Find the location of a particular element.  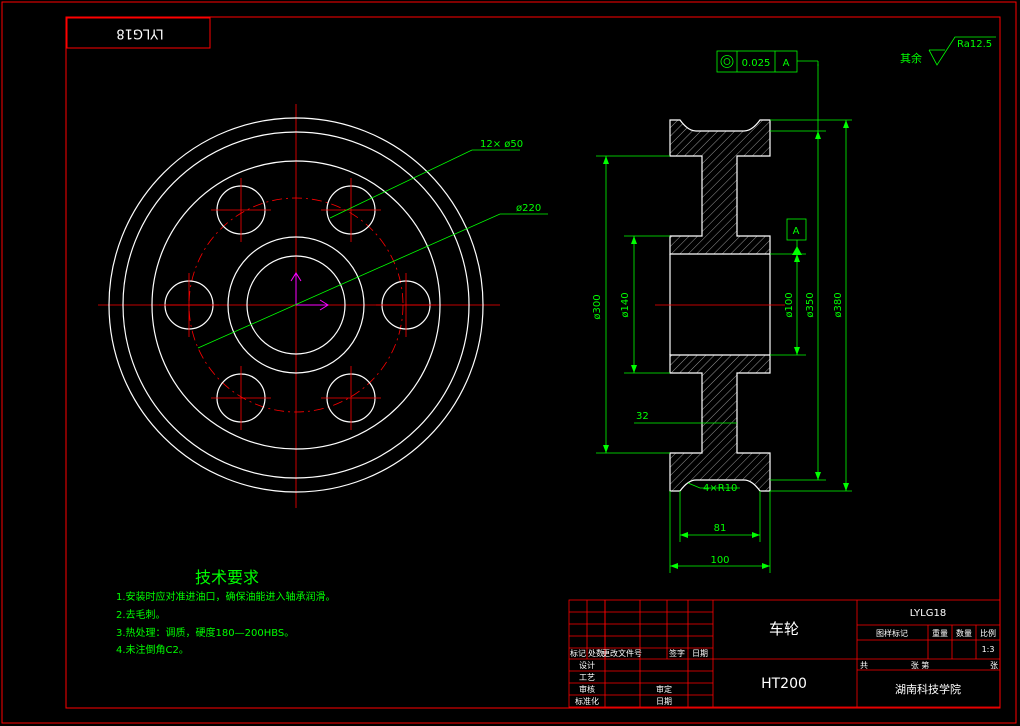

material: HT200 is located at coordinates (784, 684).